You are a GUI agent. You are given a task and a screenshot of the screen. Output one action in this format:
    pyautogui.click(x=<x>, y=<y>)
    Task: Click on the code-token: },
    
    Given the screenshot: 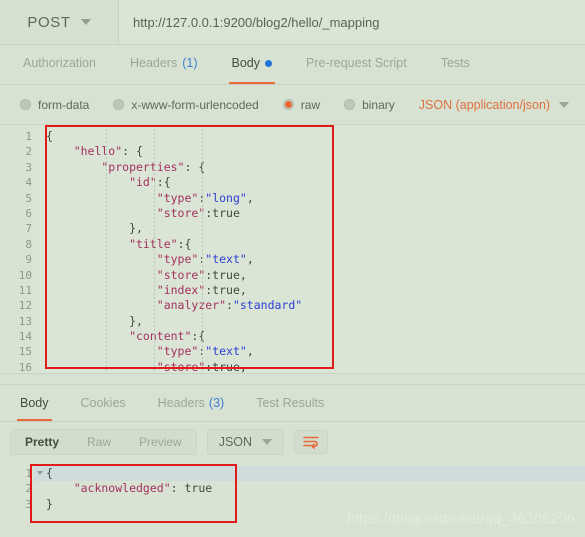 What is the action you would take?
    pyautogui.click(x=94, y=228)
    